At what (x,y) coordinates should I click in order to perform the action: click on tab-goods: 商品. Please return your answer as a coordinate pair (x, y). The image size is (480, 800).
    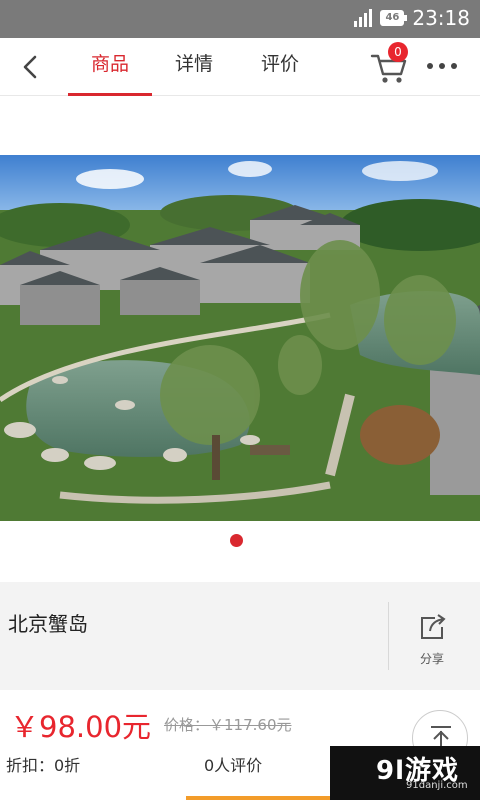
    Looking at the image, I should click on (110, 67).